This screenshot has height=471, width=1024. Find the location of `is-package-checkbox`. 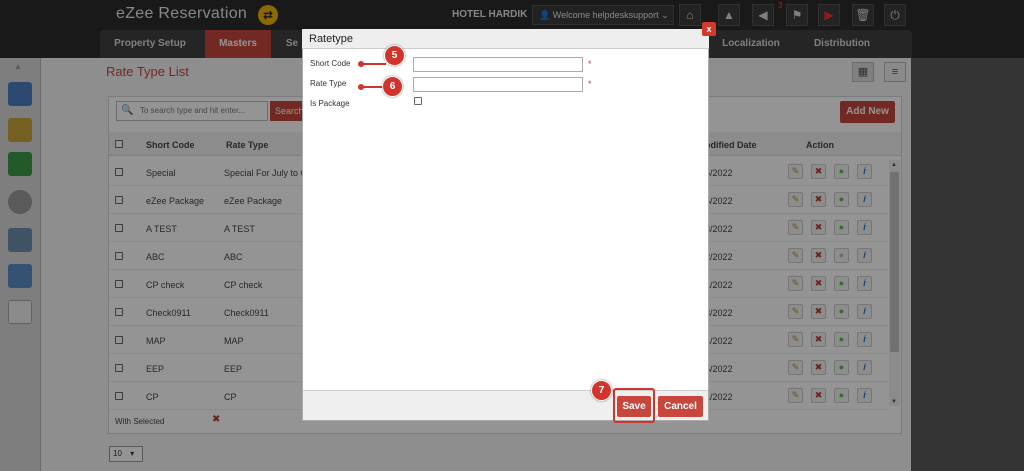

is-package-checkbox is located at coordinates (418, 101).